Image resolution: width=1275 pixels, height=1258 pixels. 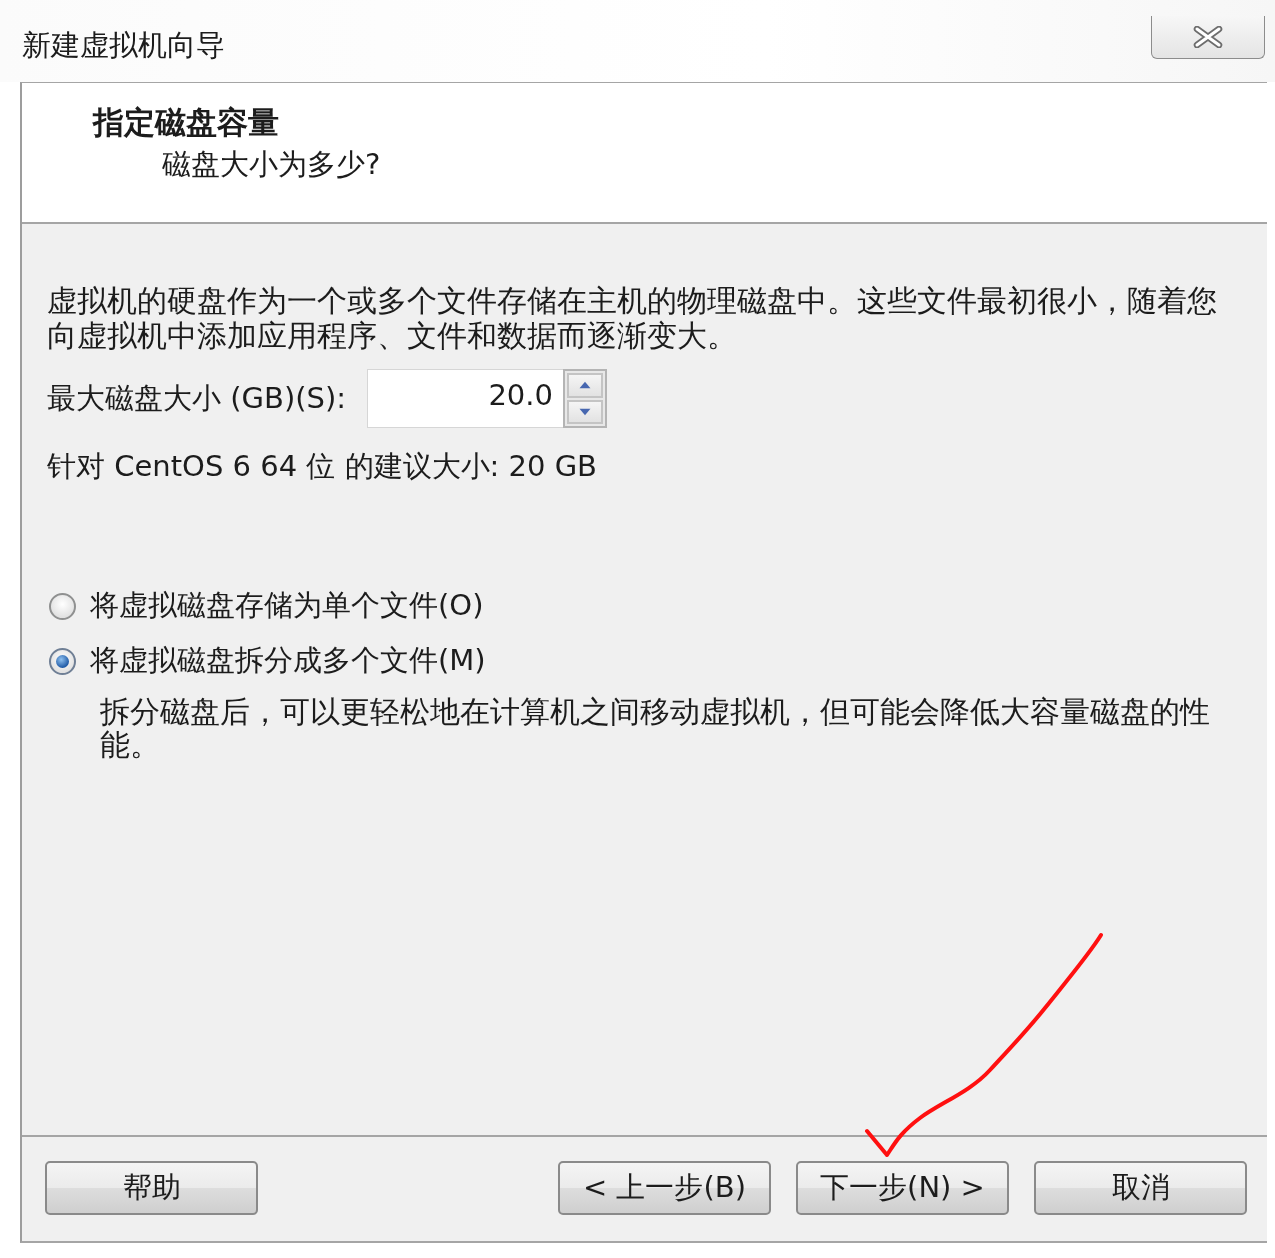 What do you see at coordinates (664, 1188) in the screenshot?
I see `back-button: < 上一步(B)` at bounding box center [664, 1188].